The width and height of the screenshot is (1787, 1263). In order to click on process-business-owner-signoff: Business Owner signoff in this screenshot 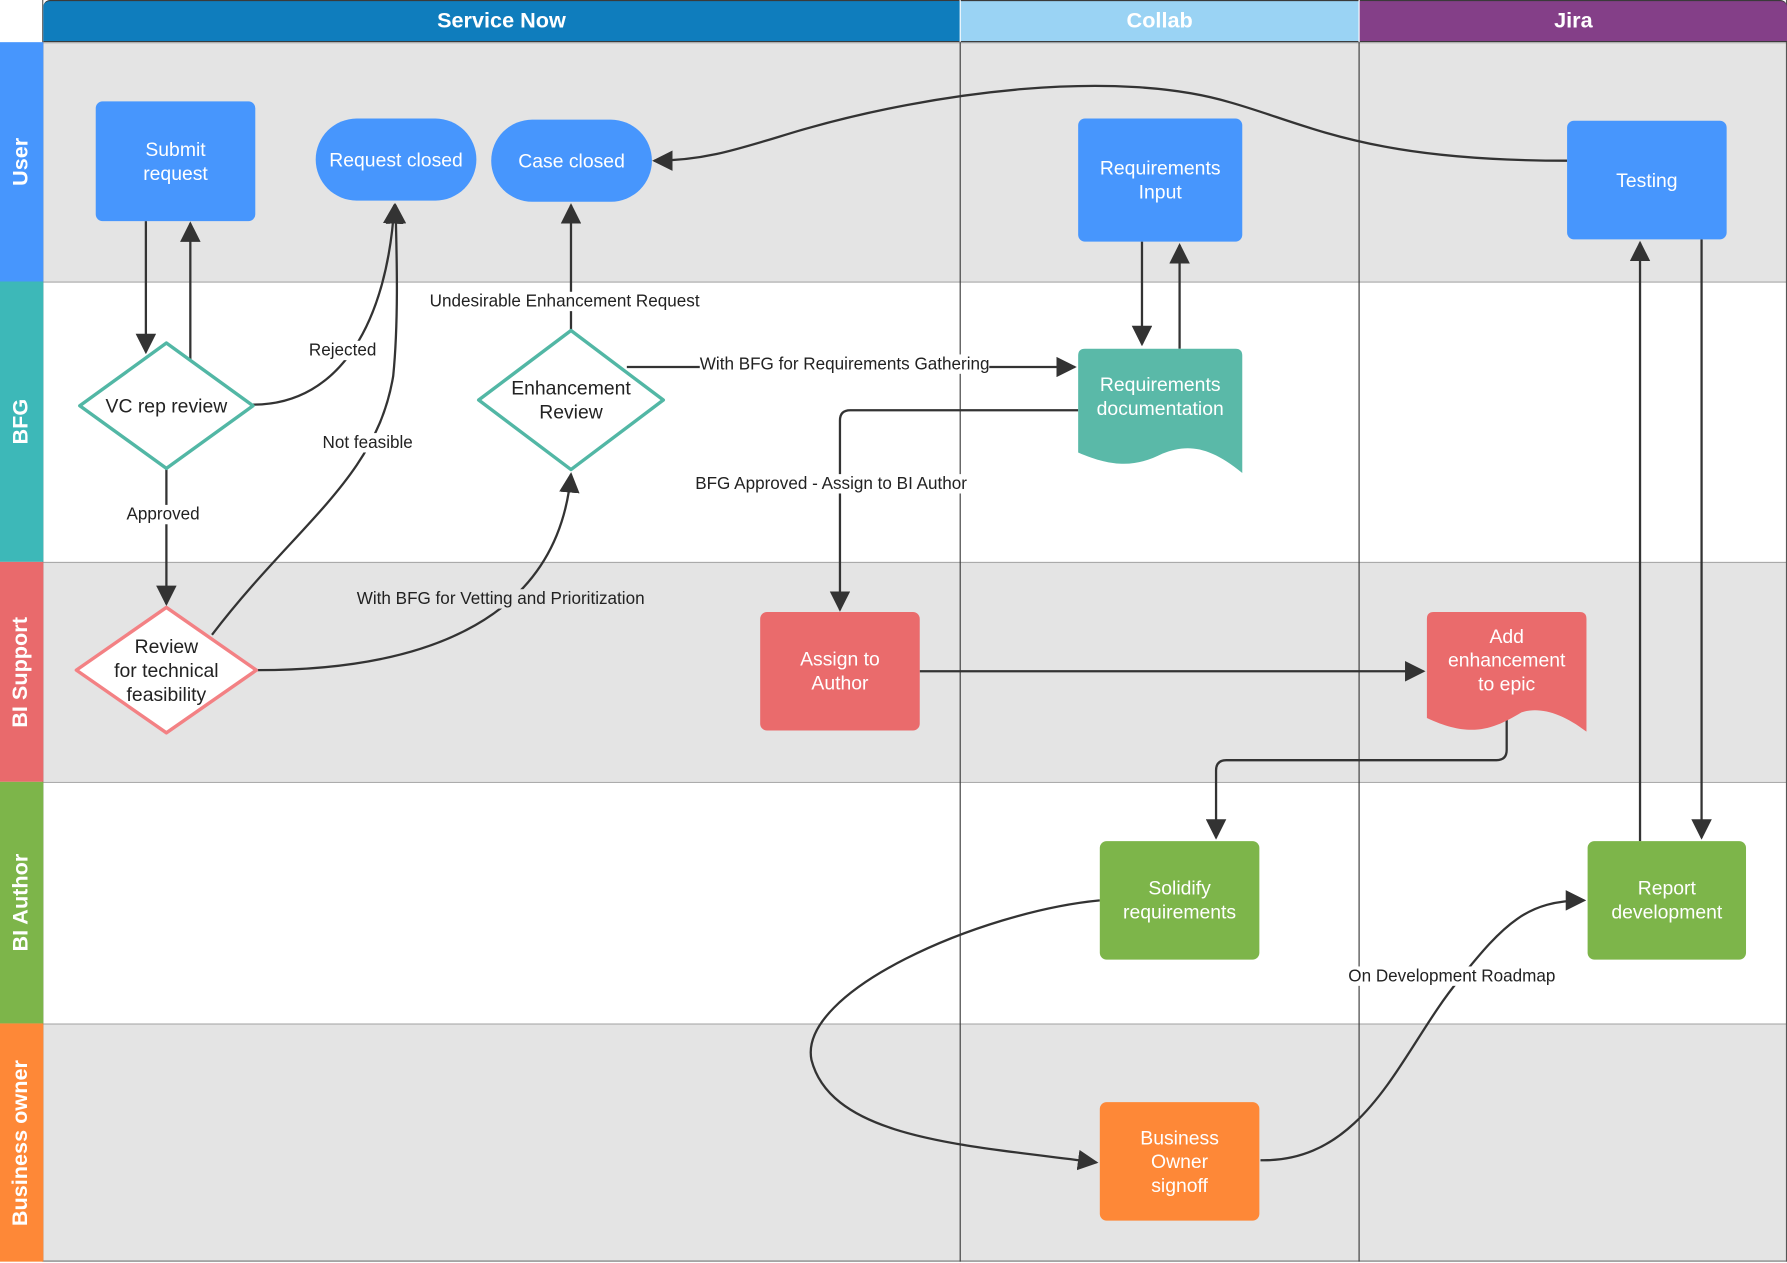, I will do `click(1179, 1161)`.